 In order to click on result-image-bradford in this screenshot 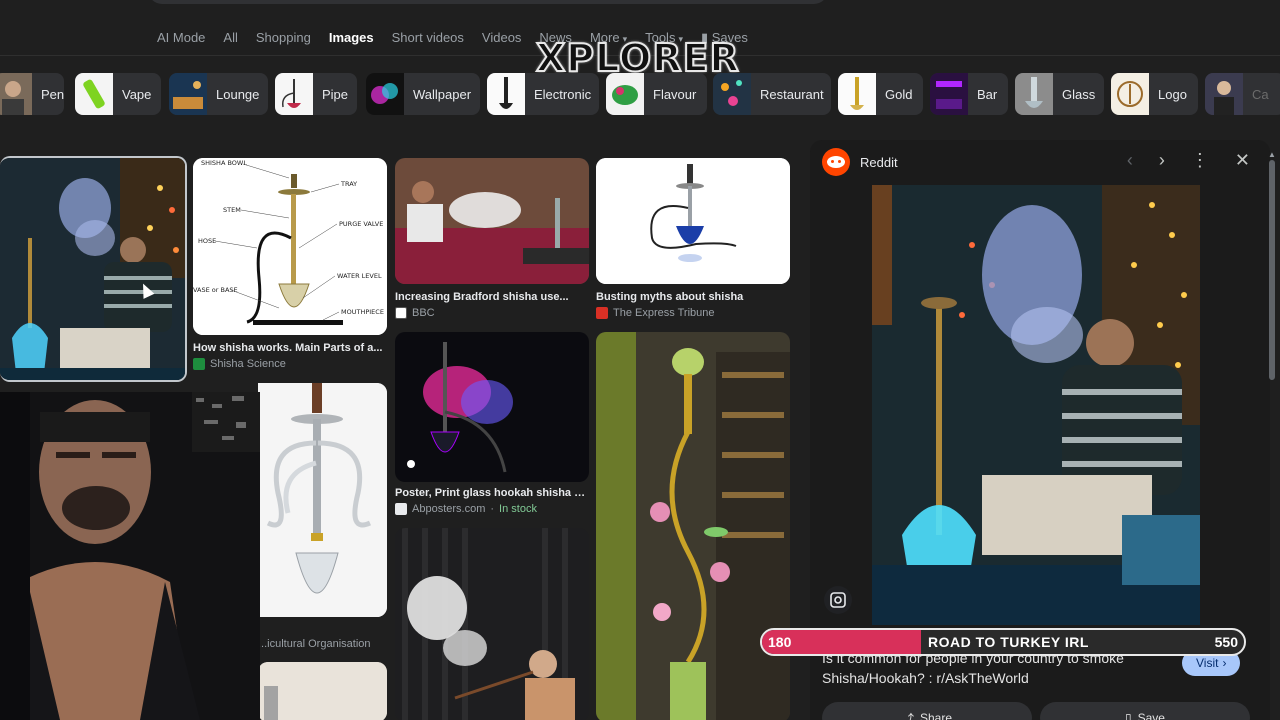, I will do `click(492, 221)`.